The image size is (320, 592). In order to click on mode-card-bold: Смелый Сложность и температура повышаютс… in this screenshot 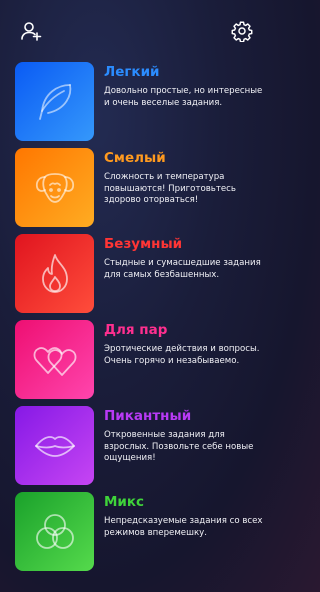, I will do `click(139, 188)`.